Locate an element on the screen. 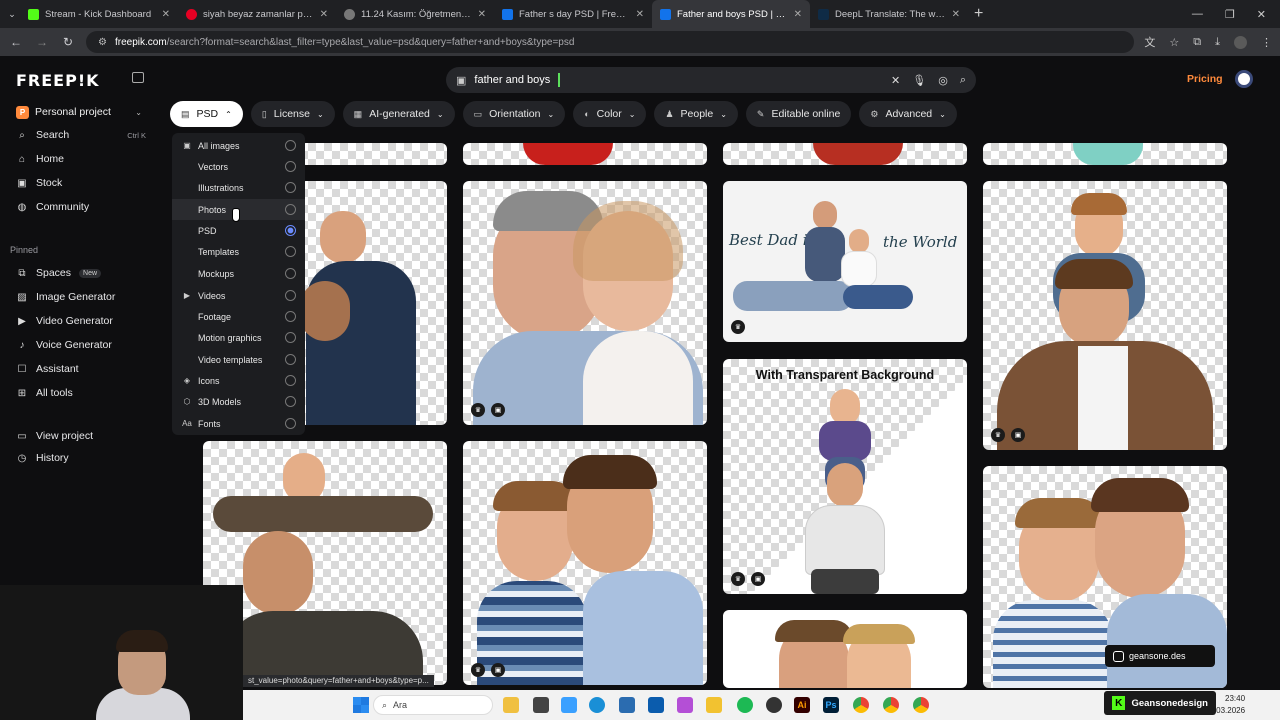 Image resolution: width=1280 pixels, height=720 pixels. sidebar-item-assistant: ☐ Assistant is located at coordinates (81, 369).